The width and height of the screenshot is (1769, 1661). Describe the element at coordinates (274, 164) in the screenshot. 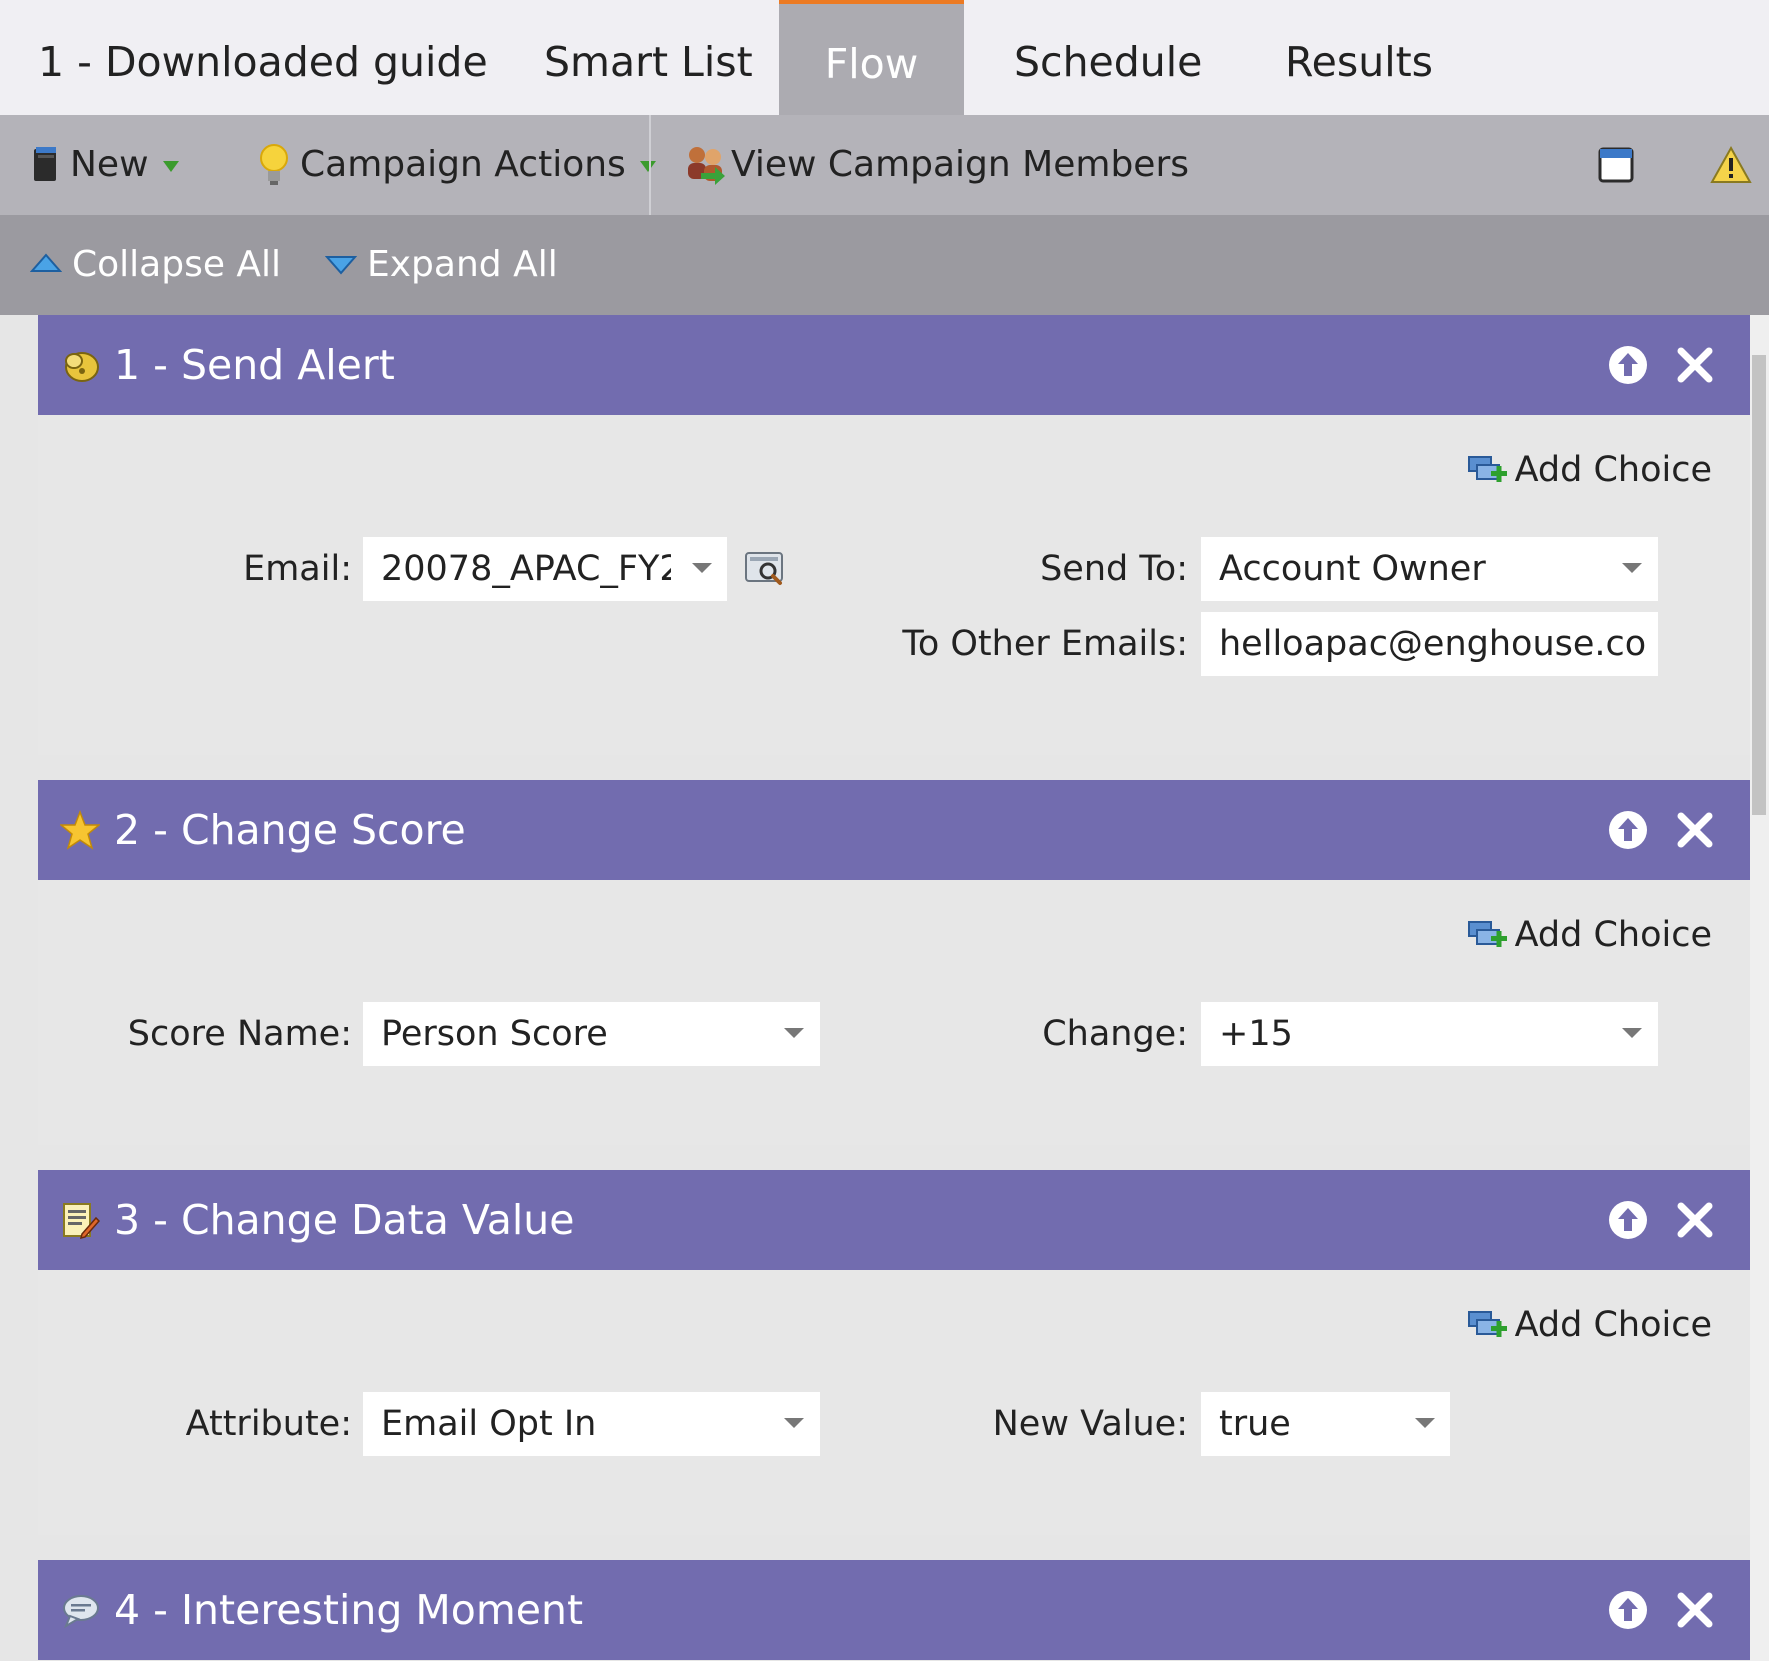

I see `lightbulb-icon` at that location.